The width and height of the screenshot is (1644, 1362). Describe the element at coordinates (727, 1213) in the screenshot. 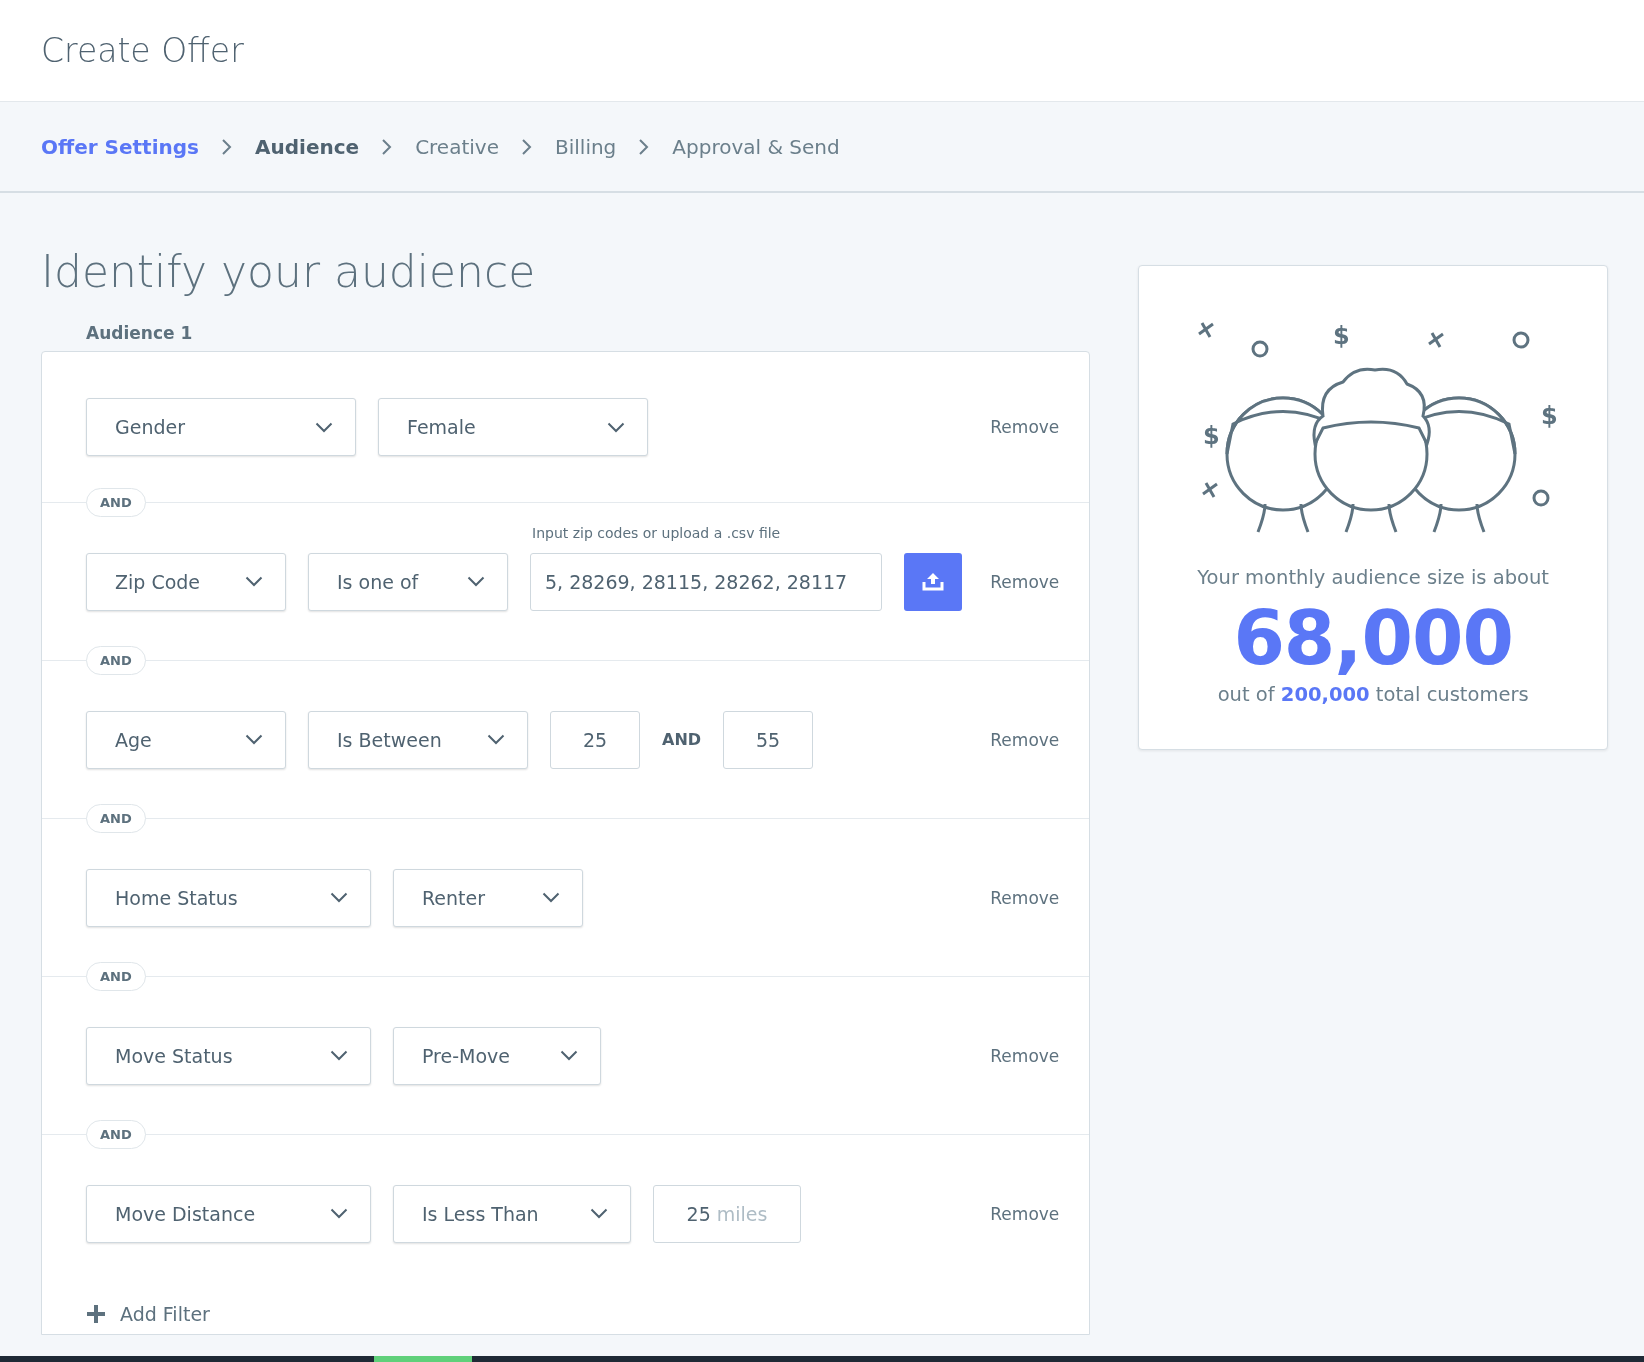

I see `distance-input-field: 25 miles` at that location.